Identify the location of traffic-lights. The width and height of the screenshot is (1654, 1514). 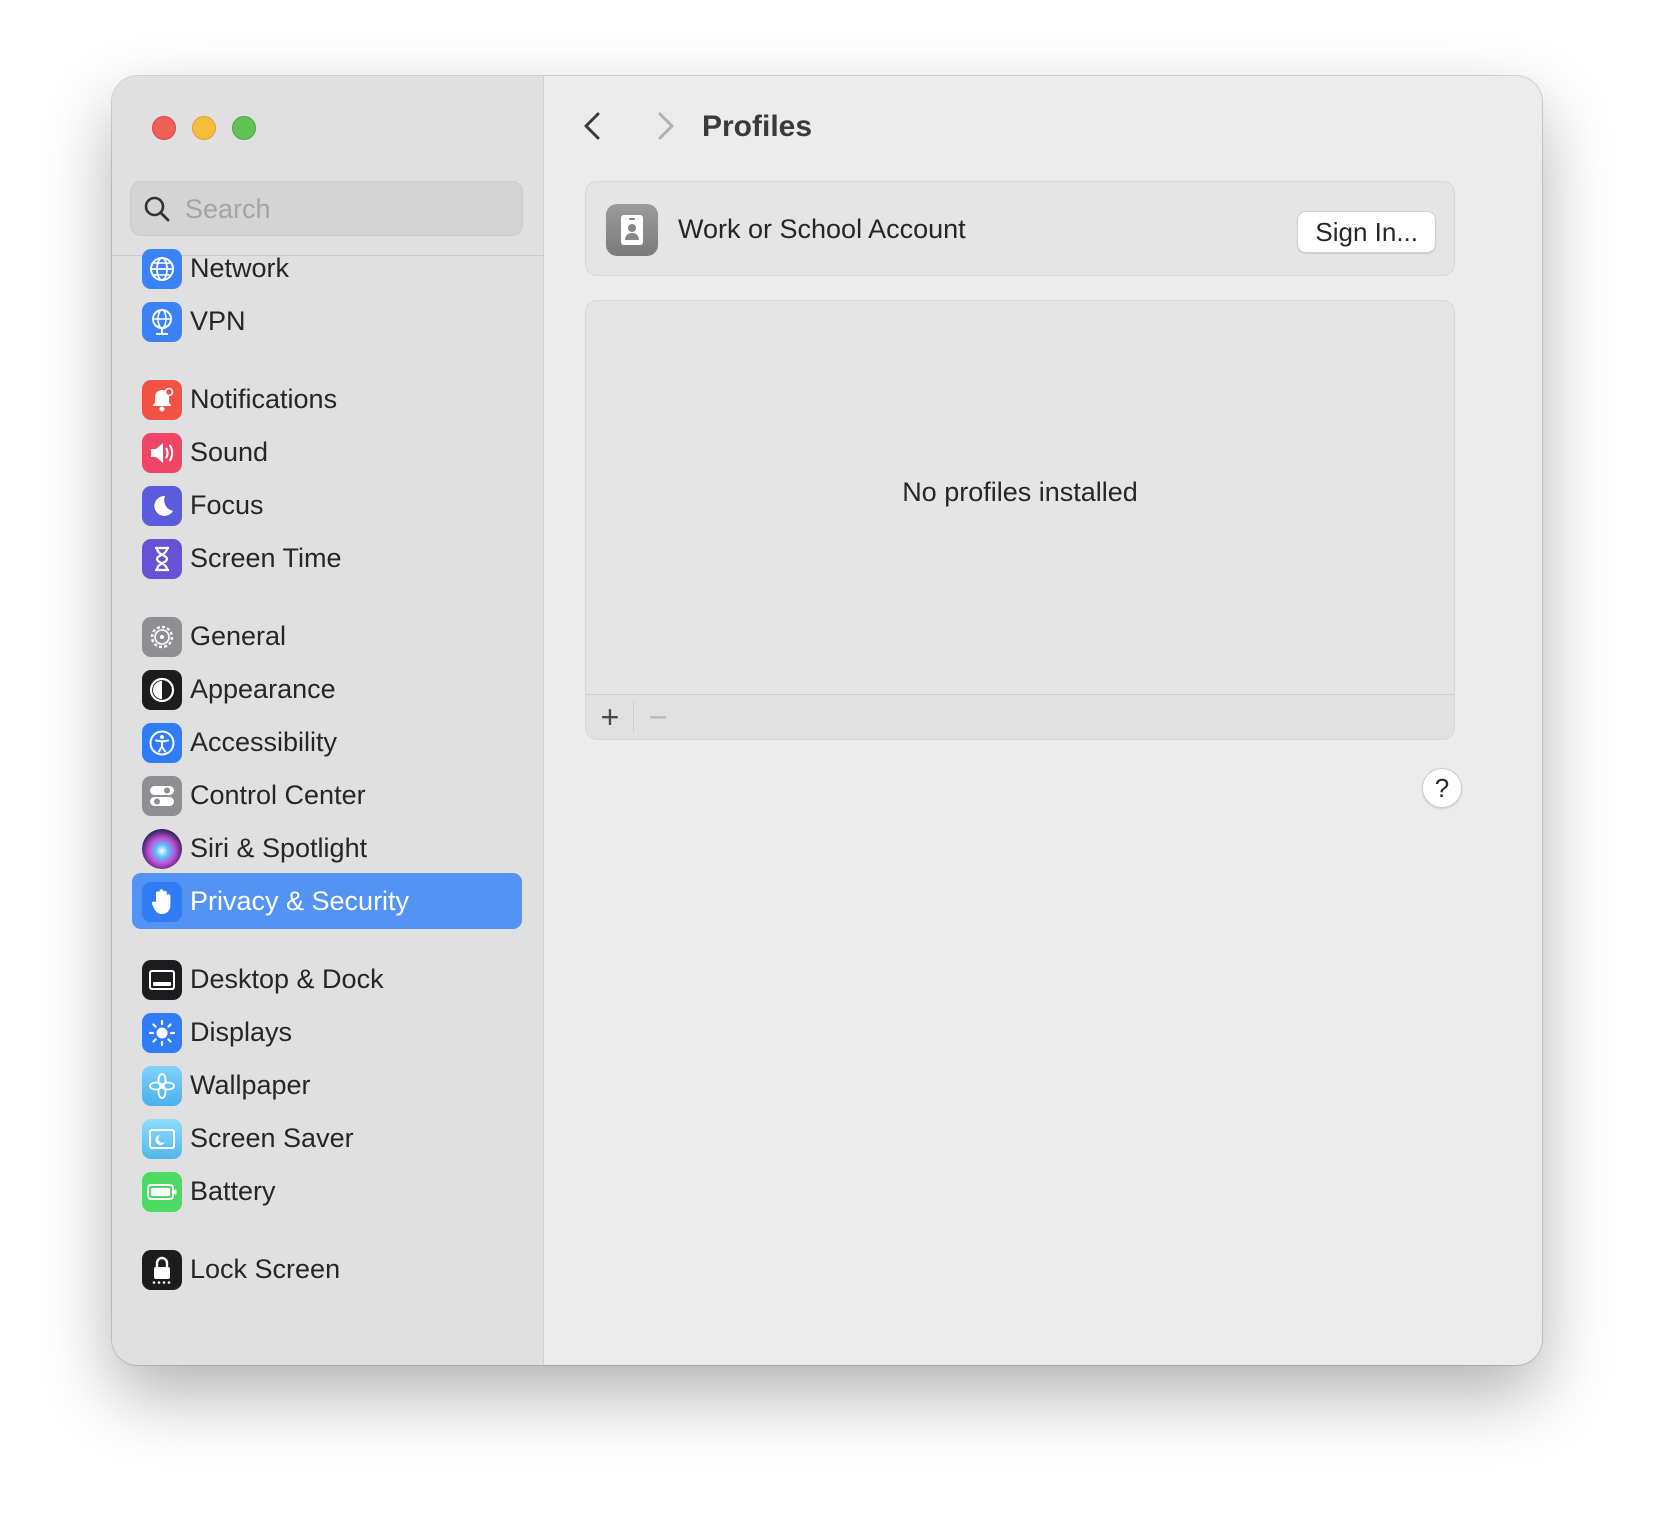
(204, 128).